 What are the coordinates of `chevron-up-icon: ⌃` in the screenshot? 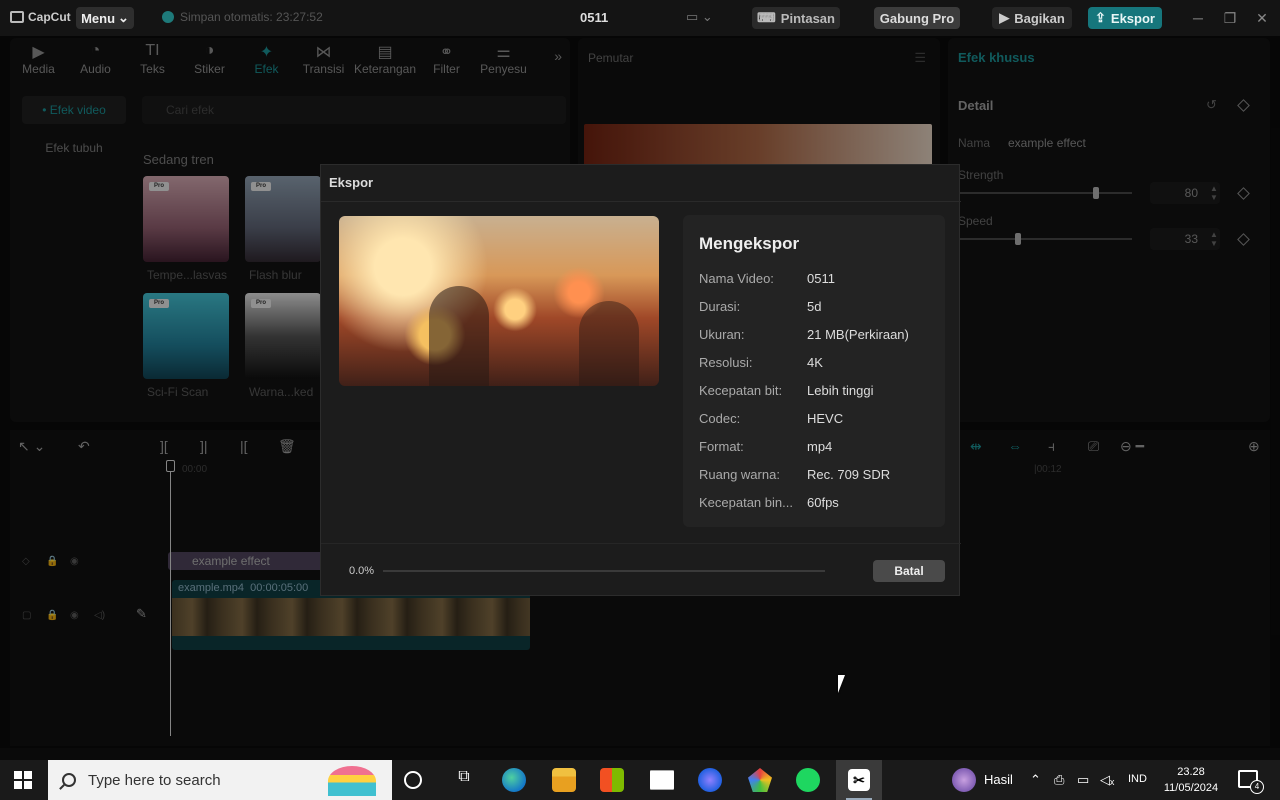 It's located at (1035, 780).